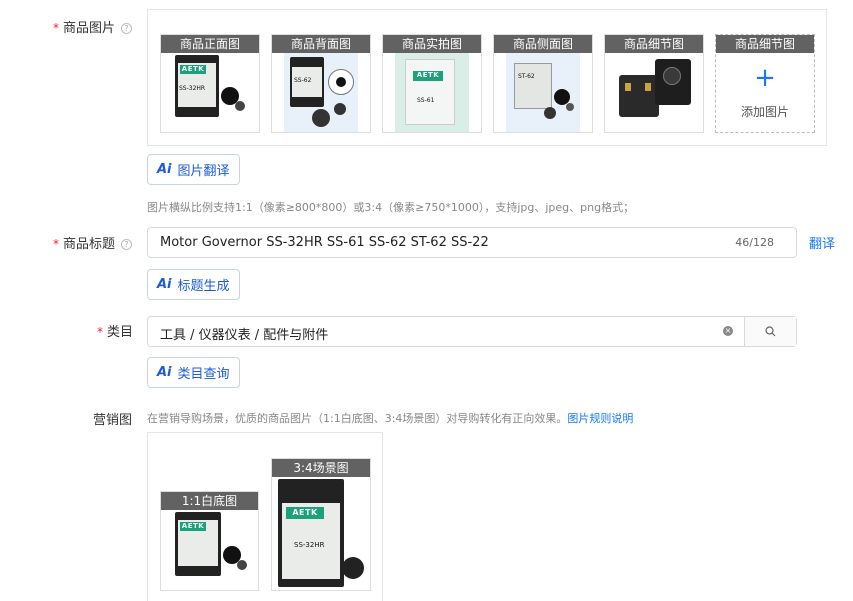  I want to click on marketing-images-panel: 1:1白底图 AETK 3:4场景图 AETK SS-32HR, so click(265, 516).